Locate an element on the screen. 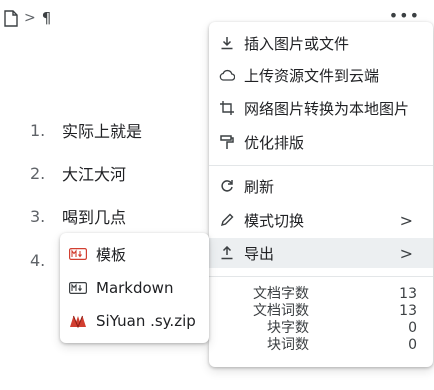  list-number: 3. is located at coordinates (38, 216).